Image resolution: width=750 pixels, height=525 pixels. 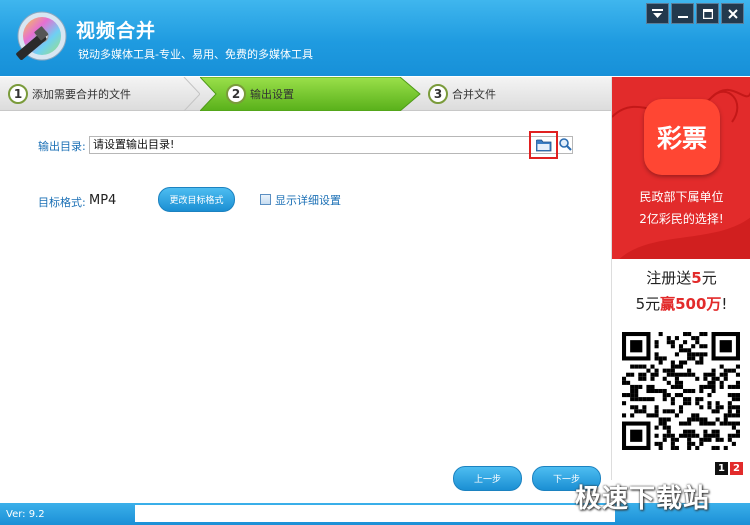 I want to click on ad-promo-2-b: 赢500万, so click(x=691, y=304).